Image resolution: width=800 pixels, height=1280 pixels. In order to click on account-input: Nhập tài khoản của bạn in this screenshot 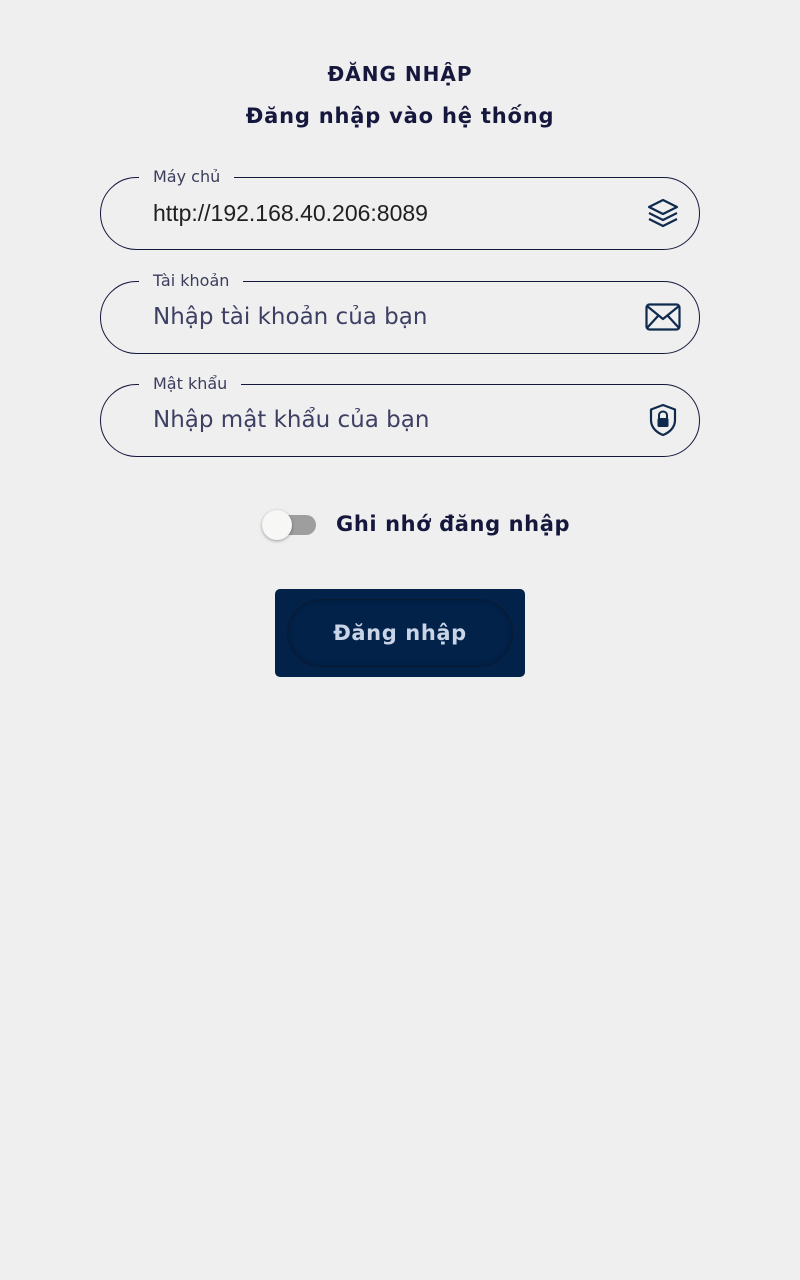, I will do `click(388, 317)`.